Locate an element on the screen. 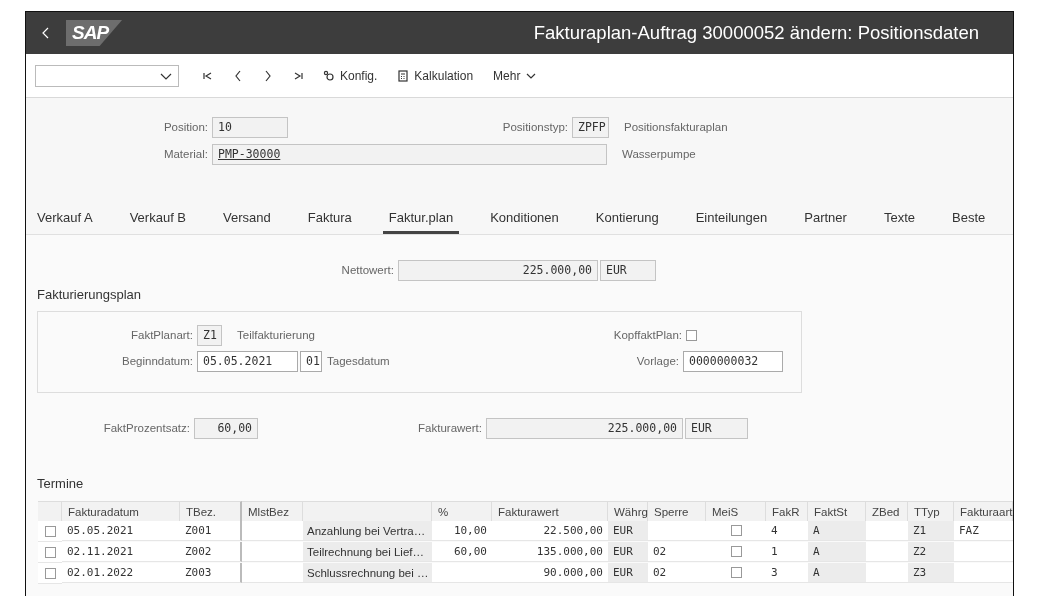  start-date-field: 05.05.2021 is located at coordinates (247, 361).